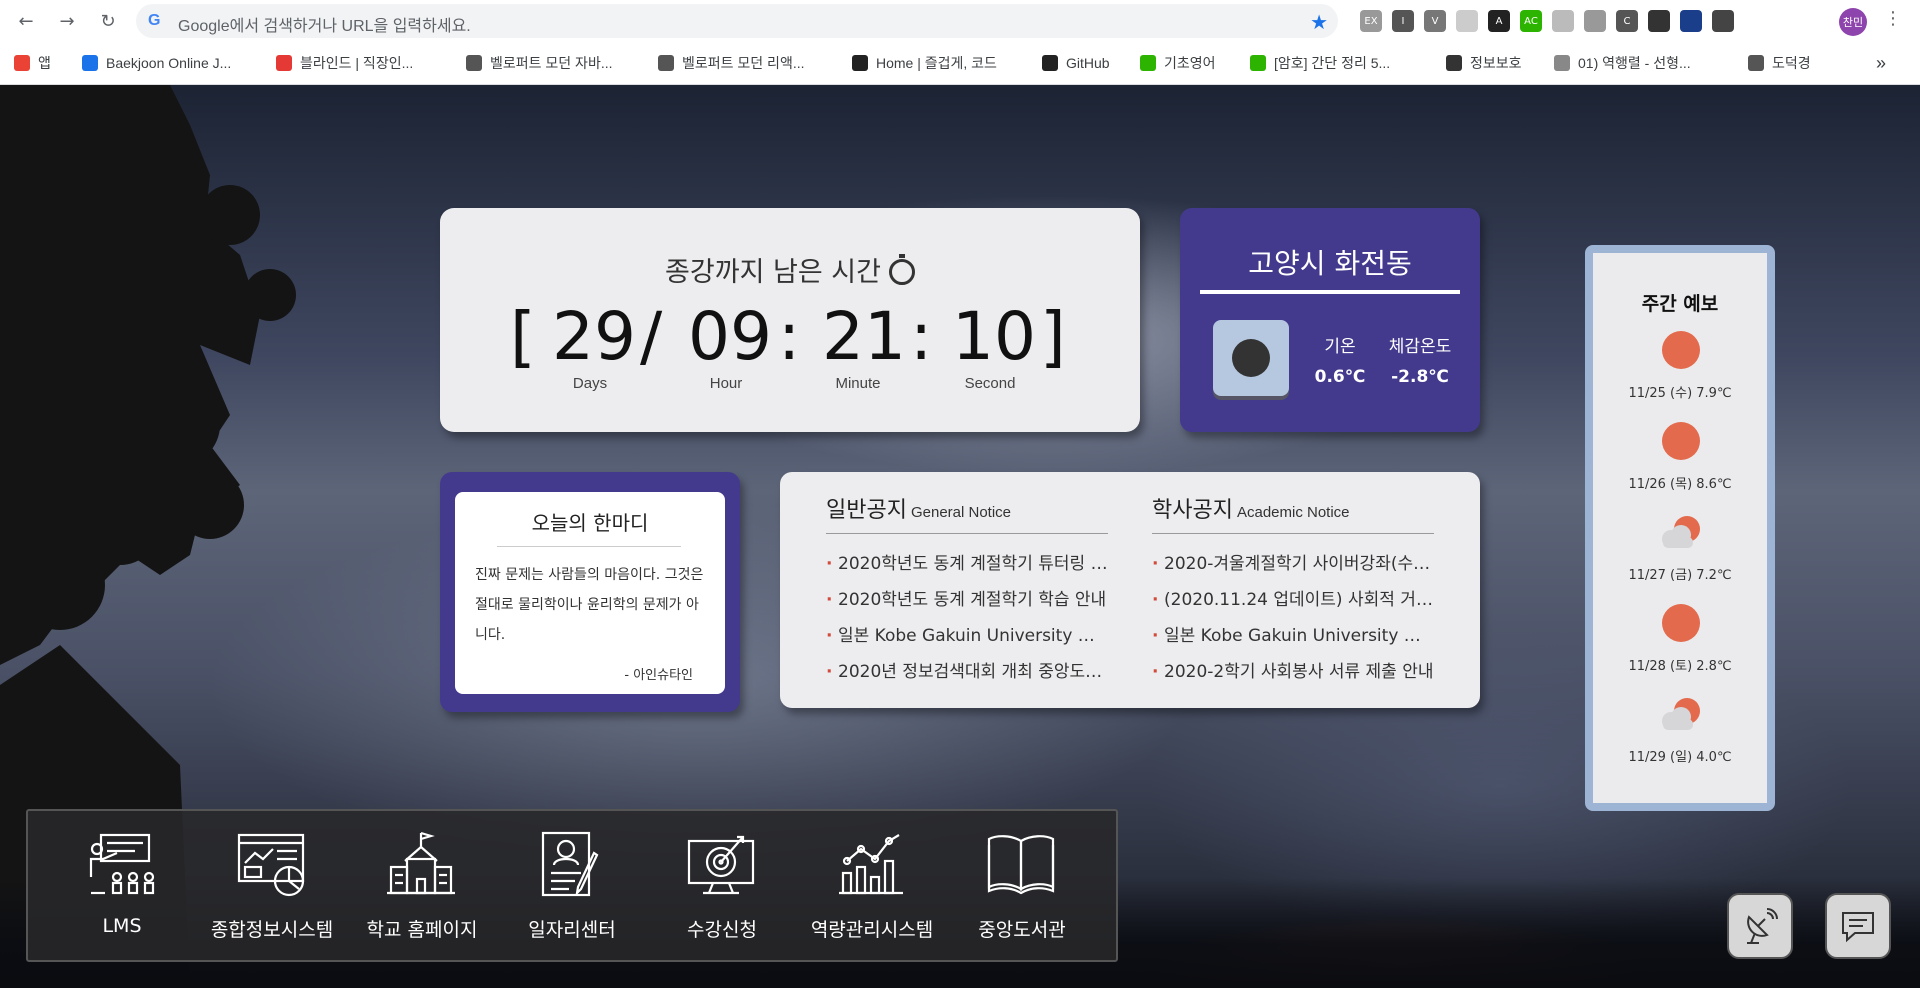 The height and width of the screenshot is (988, 1920). What do you see at coordinates (1293, 564) in the screenshot?
I see `academic-notice-item: 2020-겨울계절학기 사이버강좌(수강안내)` at bounding box center [1293, 564].